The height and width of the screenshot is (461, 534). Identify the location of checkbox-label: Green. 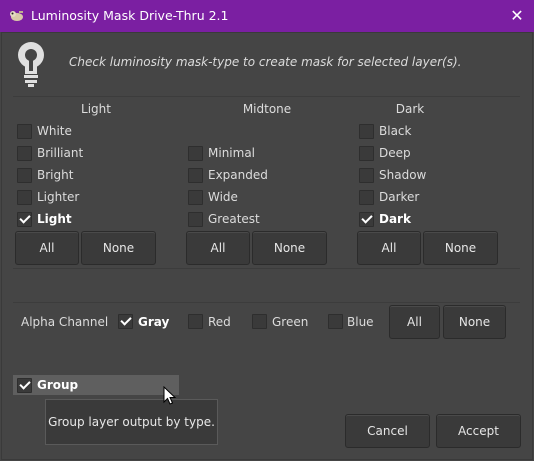
(290, 322).